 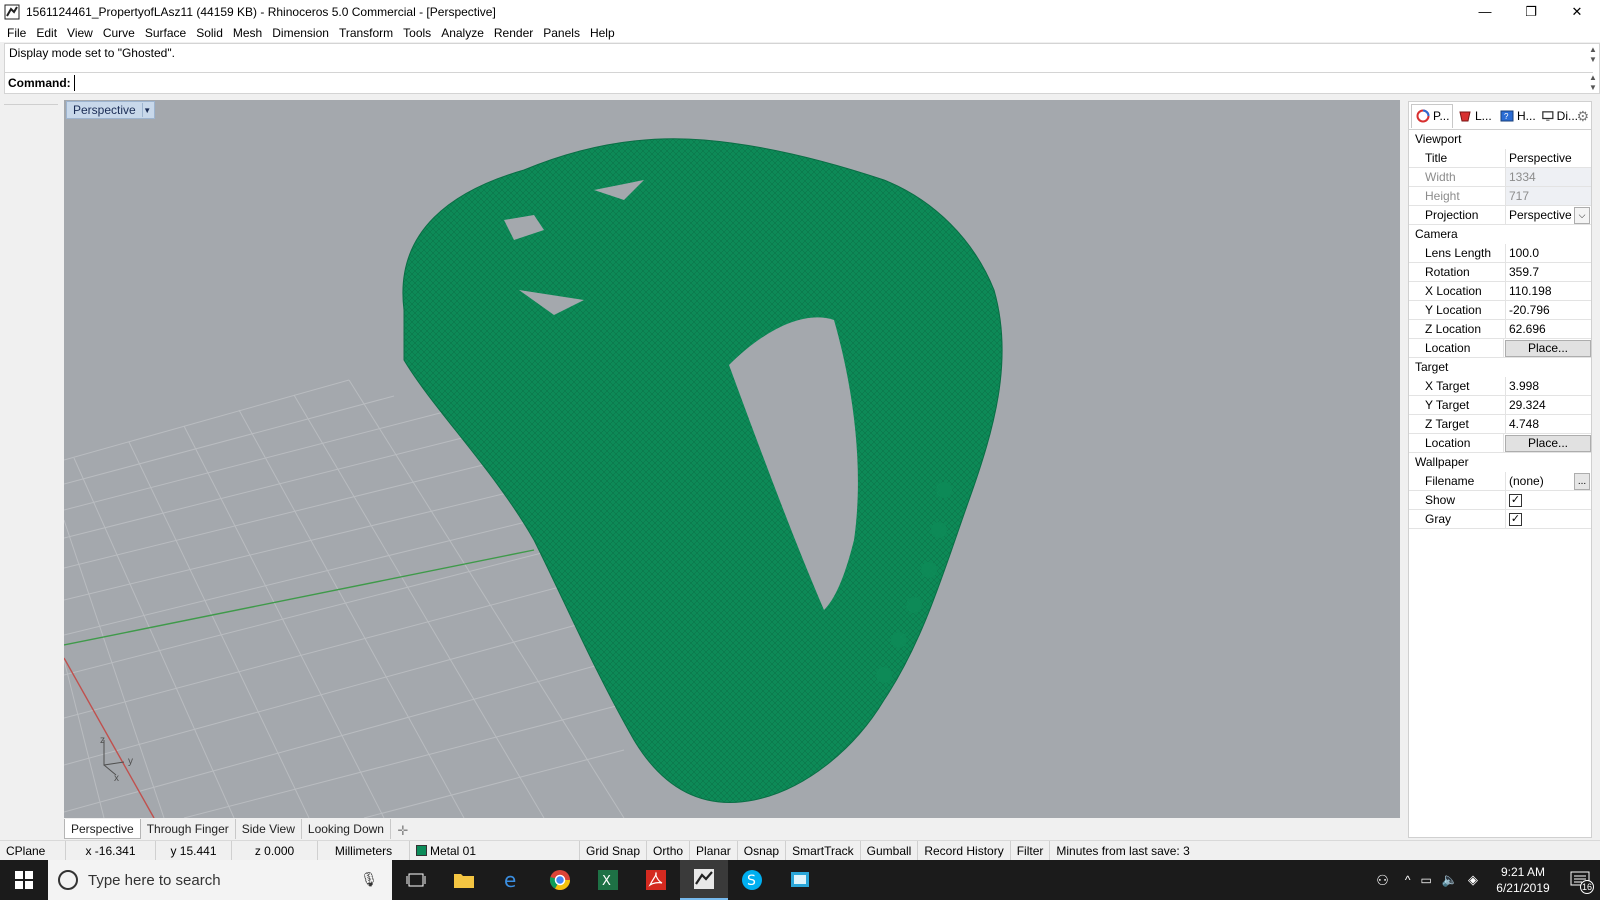 I want to click on projection-select: Perspective ⌵, so click(x=1548, y=215).